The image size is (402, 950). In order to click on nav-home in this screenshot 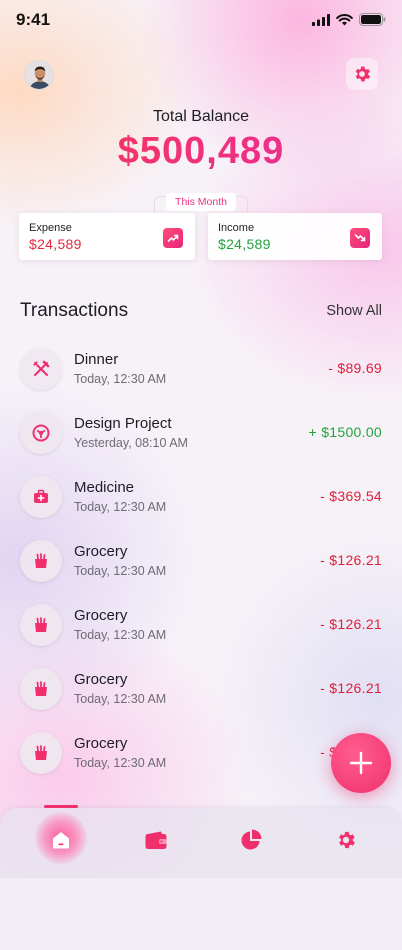, I will do `click(61, 840)`.